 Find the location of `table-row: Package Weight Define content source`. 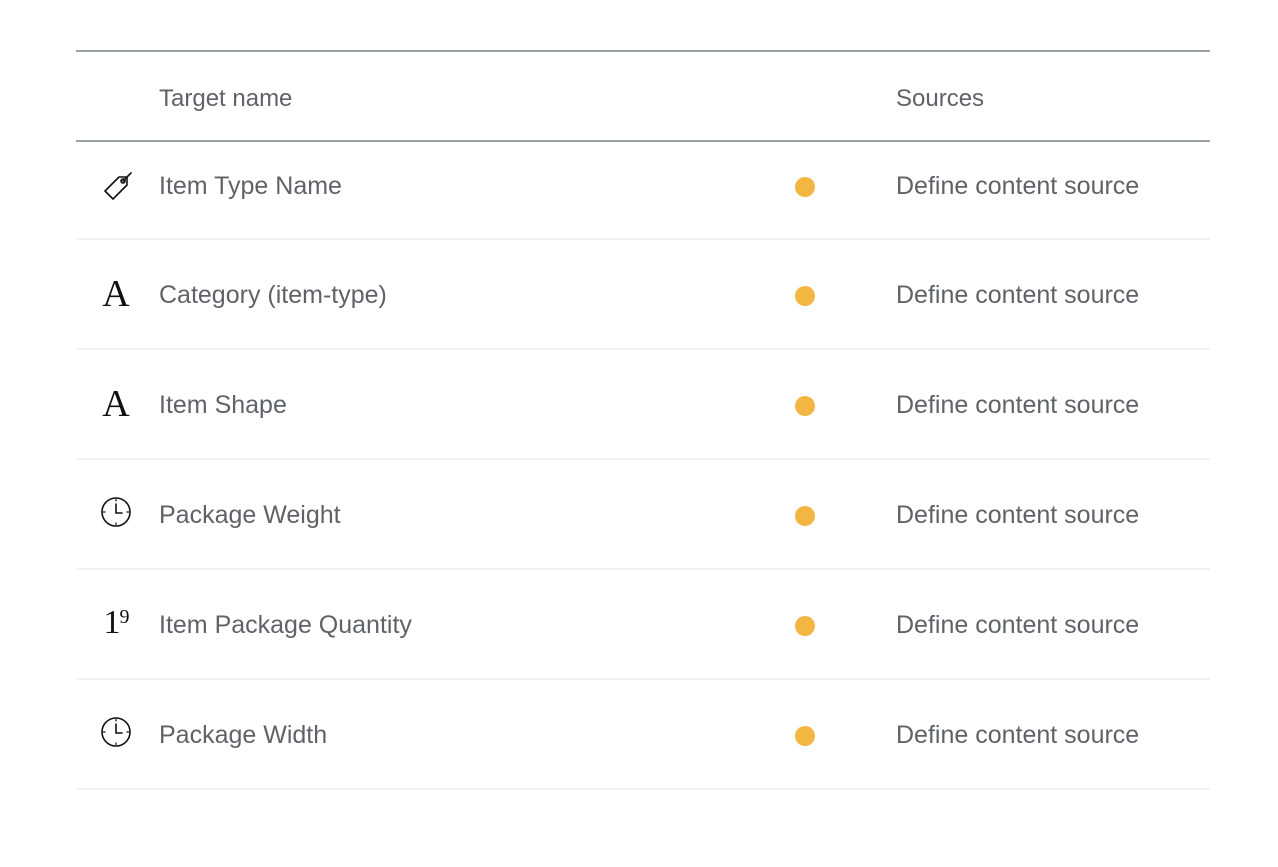

table-row: Package Weight Define content source is located at coordinates (643, 515).